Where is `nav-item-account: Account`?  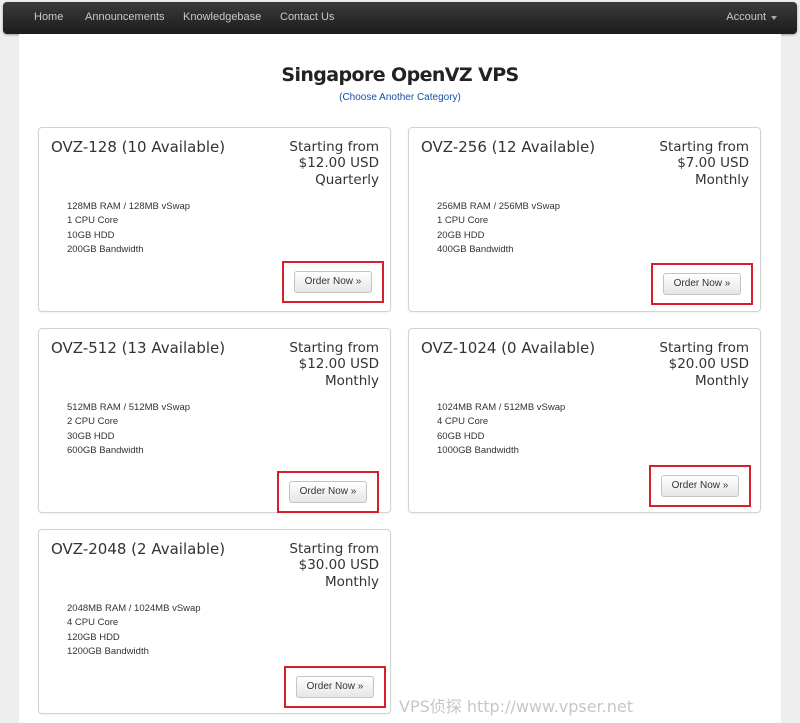
nav-item-account: Account is located at coordinates (746, 18).